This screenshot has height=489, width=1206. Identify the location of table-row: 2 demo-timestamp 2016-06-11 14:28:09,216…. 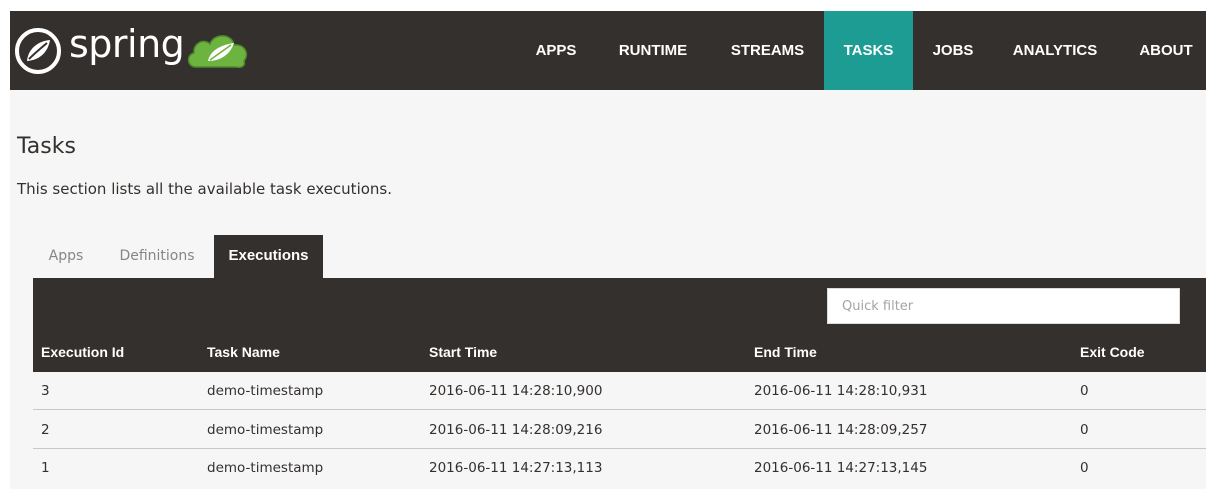
(619, 430).